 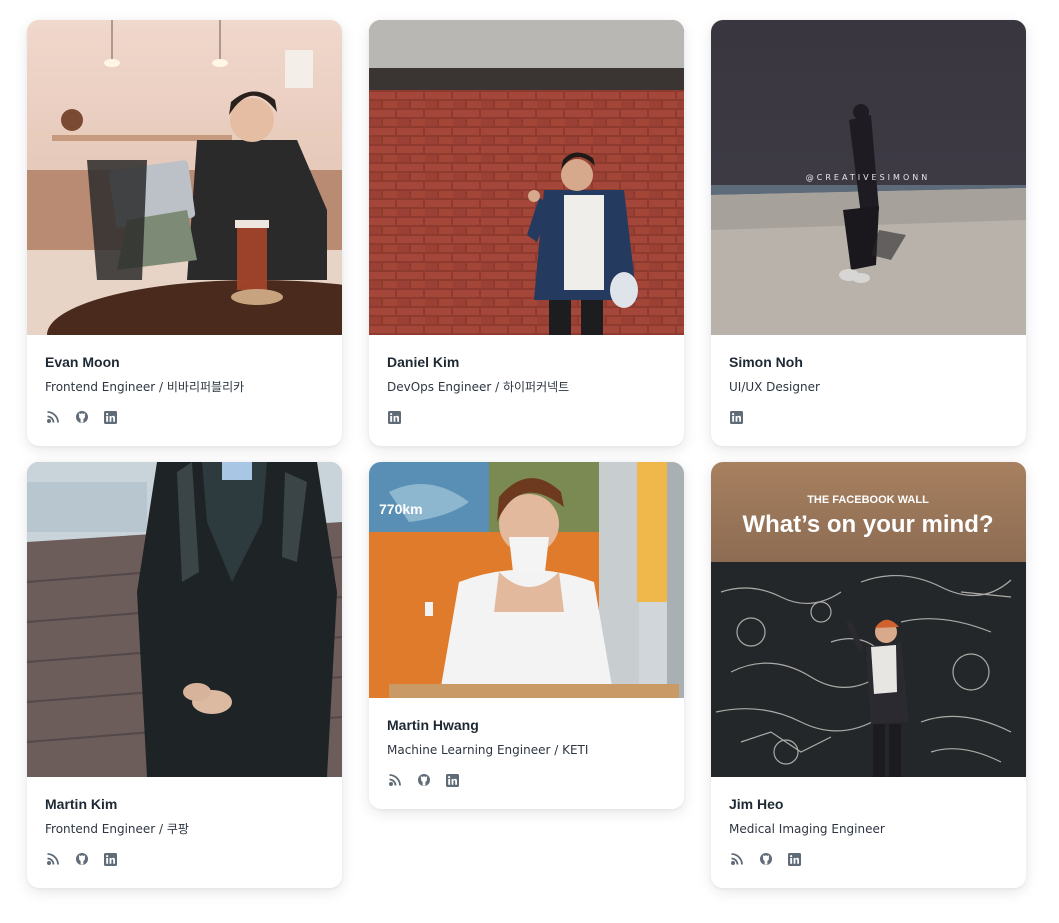 I want to click on member-role: UI/UX Designer, so click(x=774, y=387).